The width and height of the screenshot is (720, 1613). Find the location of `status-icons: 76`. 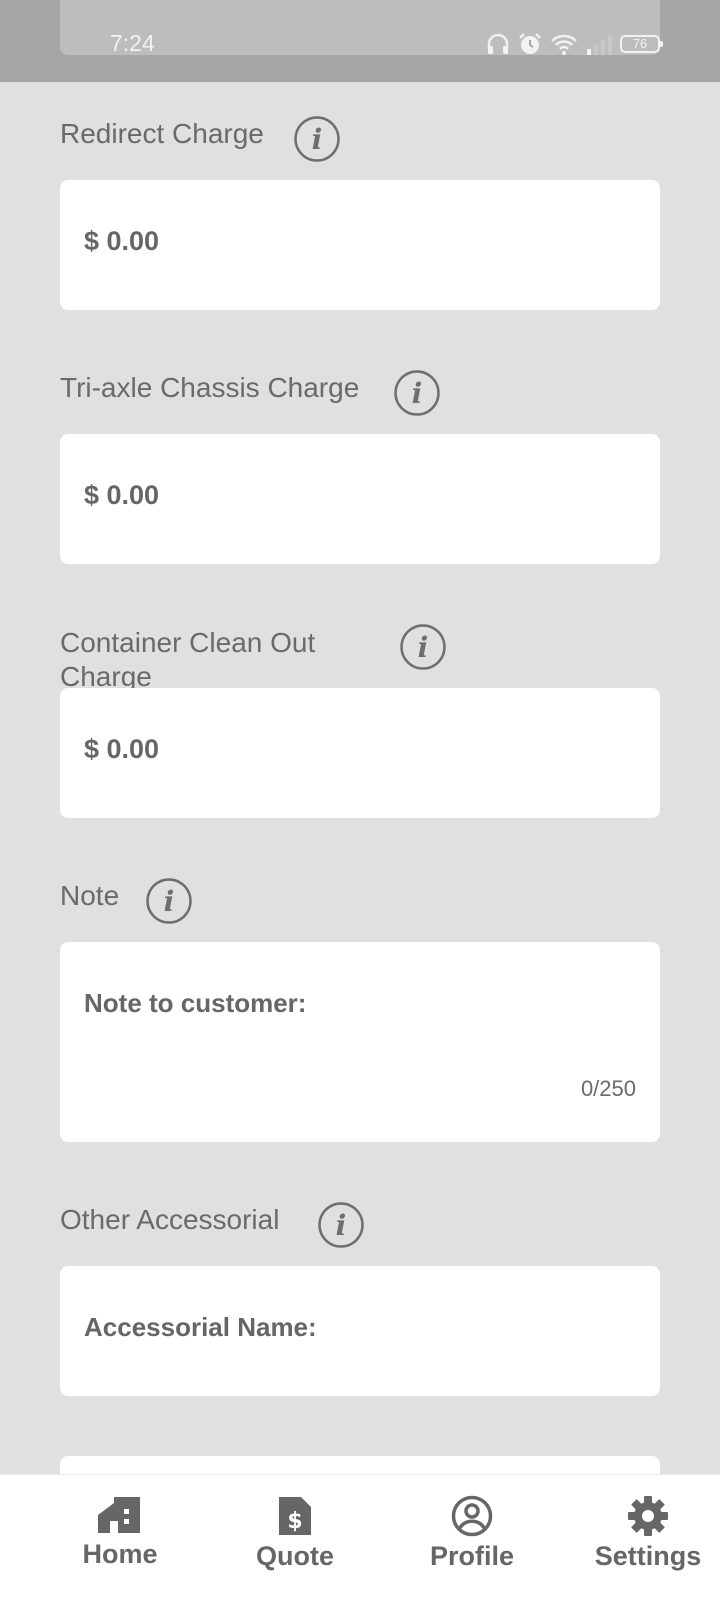

status-icons: 76 is located at coordinates (574, 44).